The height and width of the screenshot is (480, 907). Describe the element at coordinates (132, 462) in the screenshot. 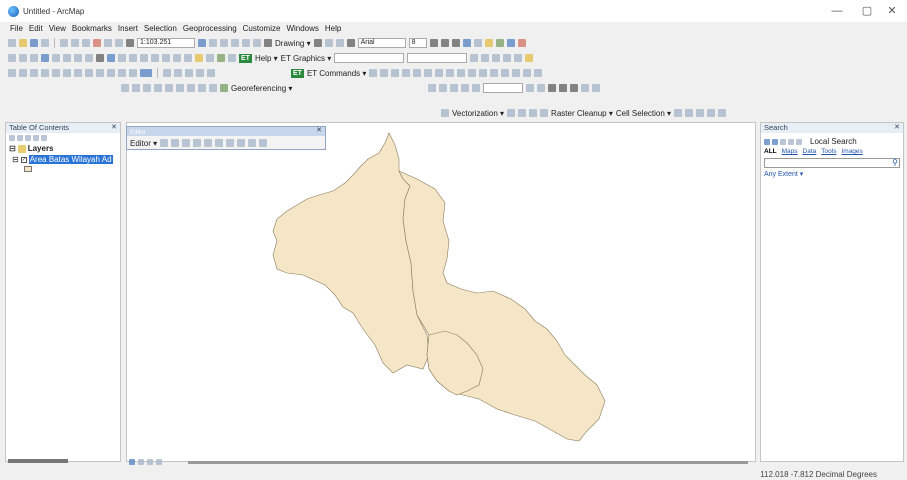

I see `data-view-icon` at that location.